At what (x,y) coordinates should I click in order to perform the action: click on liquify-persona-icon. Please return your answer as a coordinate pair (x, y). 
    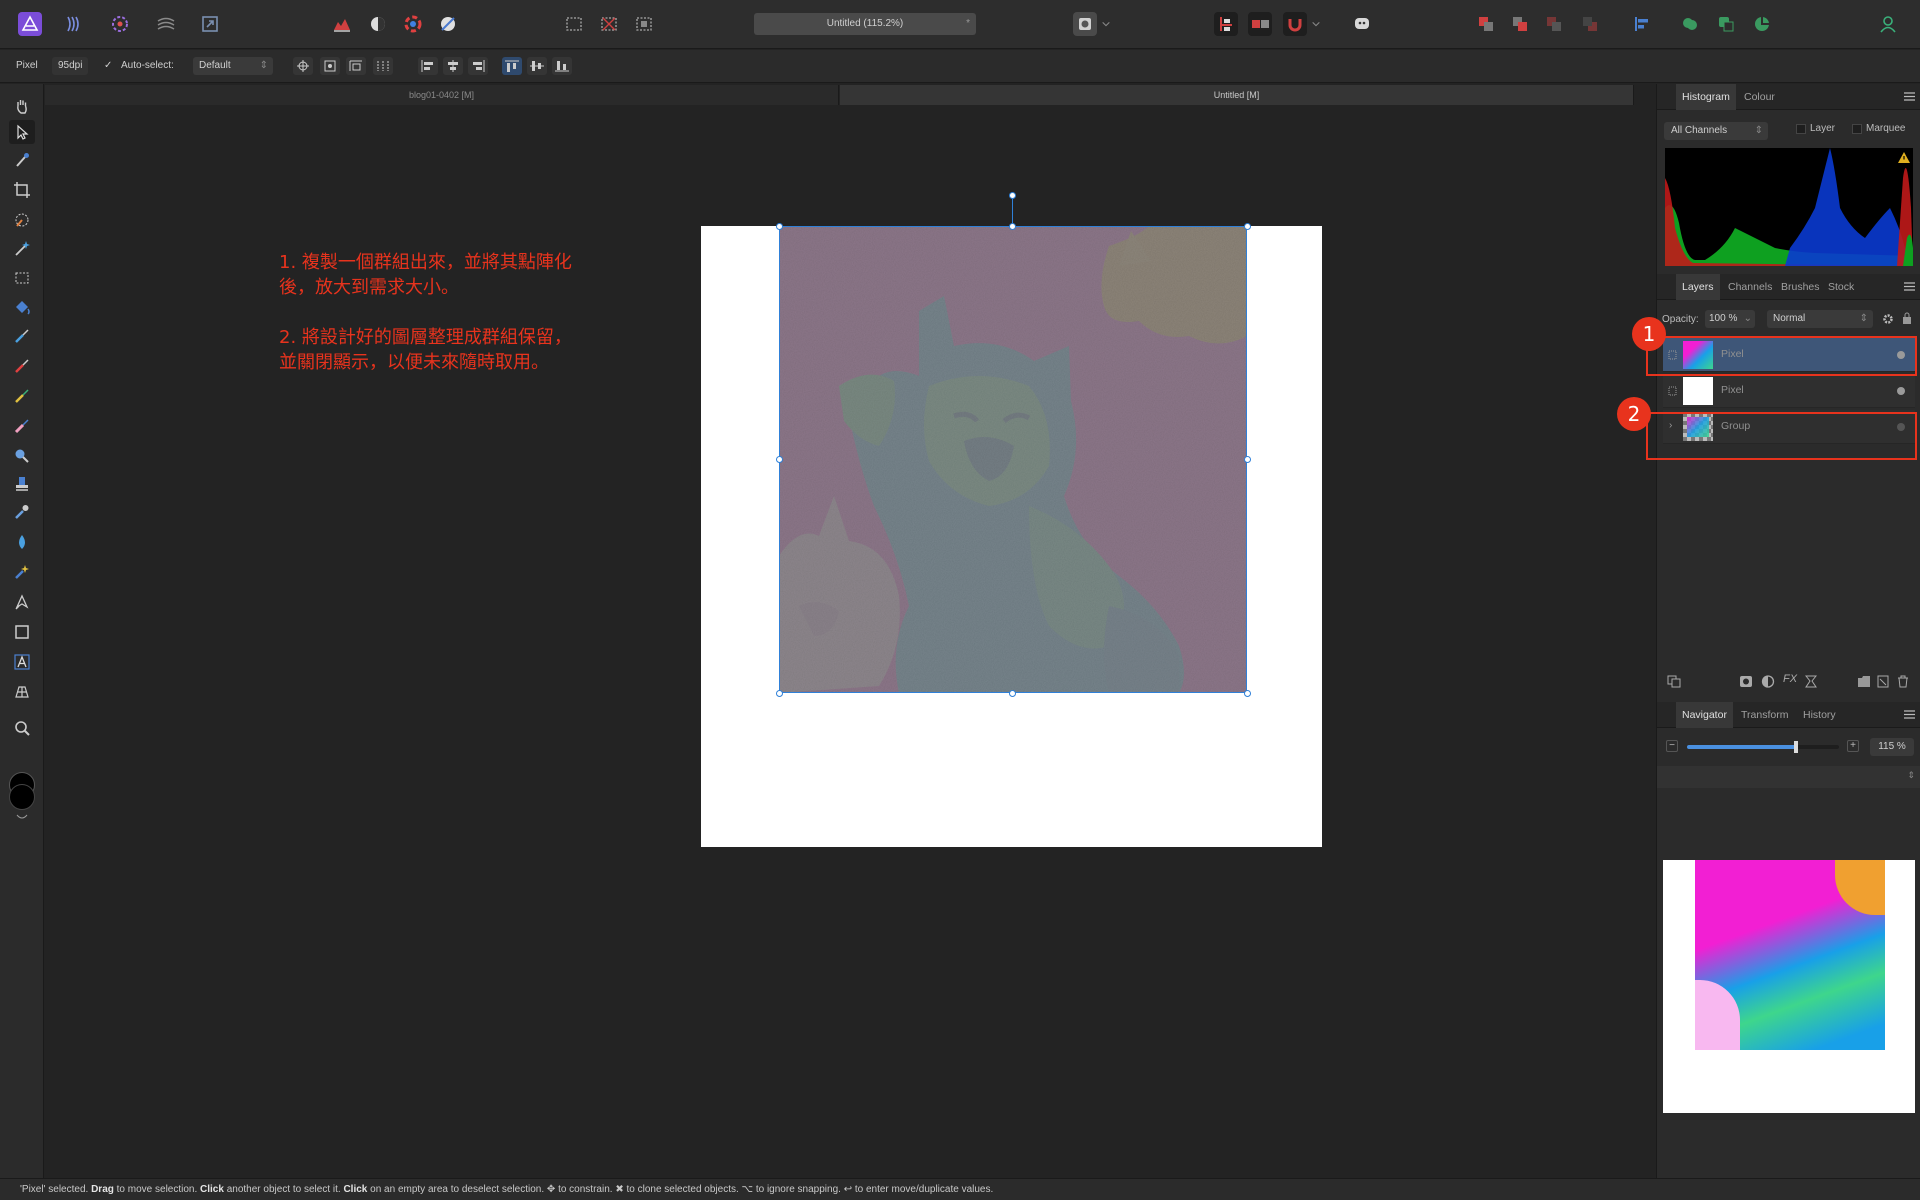
    Looking at the image, I should click on (74, 24).